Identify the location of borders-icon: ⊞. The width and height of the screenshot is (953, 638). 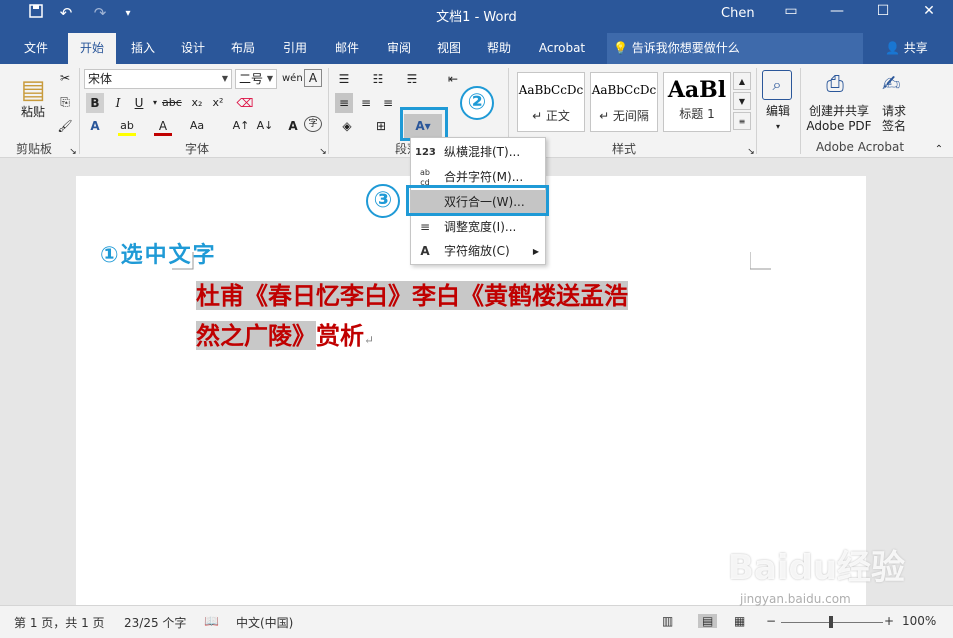
(381, 126).